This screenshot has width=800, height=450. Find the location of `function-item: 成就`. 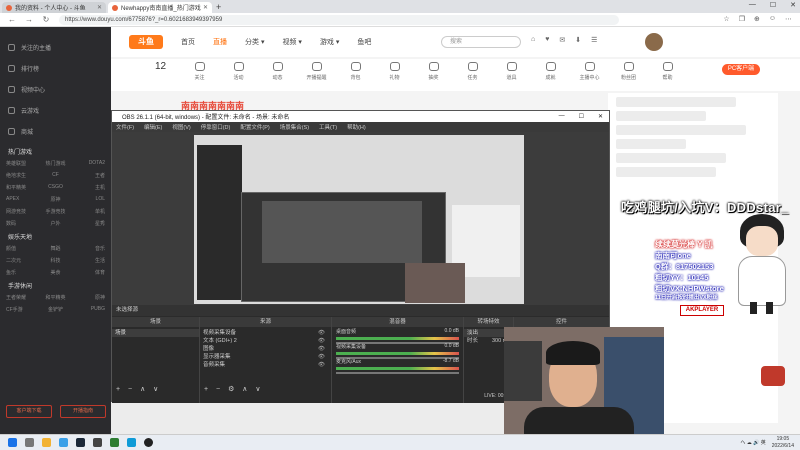

function-item: 成就 is located at coordinates (550, 70).